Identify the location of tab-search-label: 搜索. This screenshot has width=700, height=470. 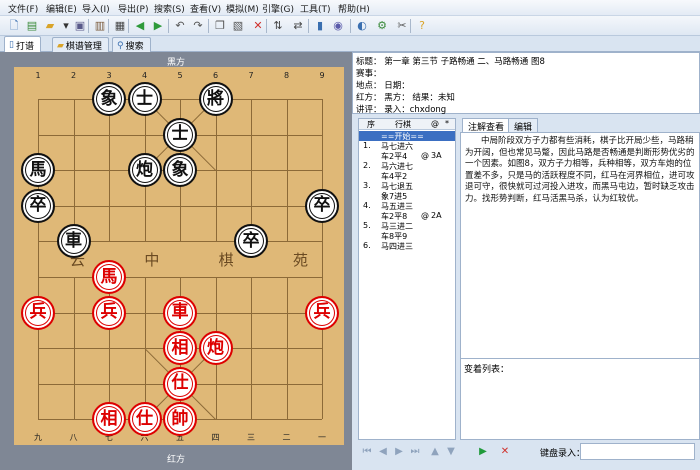
(134, 47).